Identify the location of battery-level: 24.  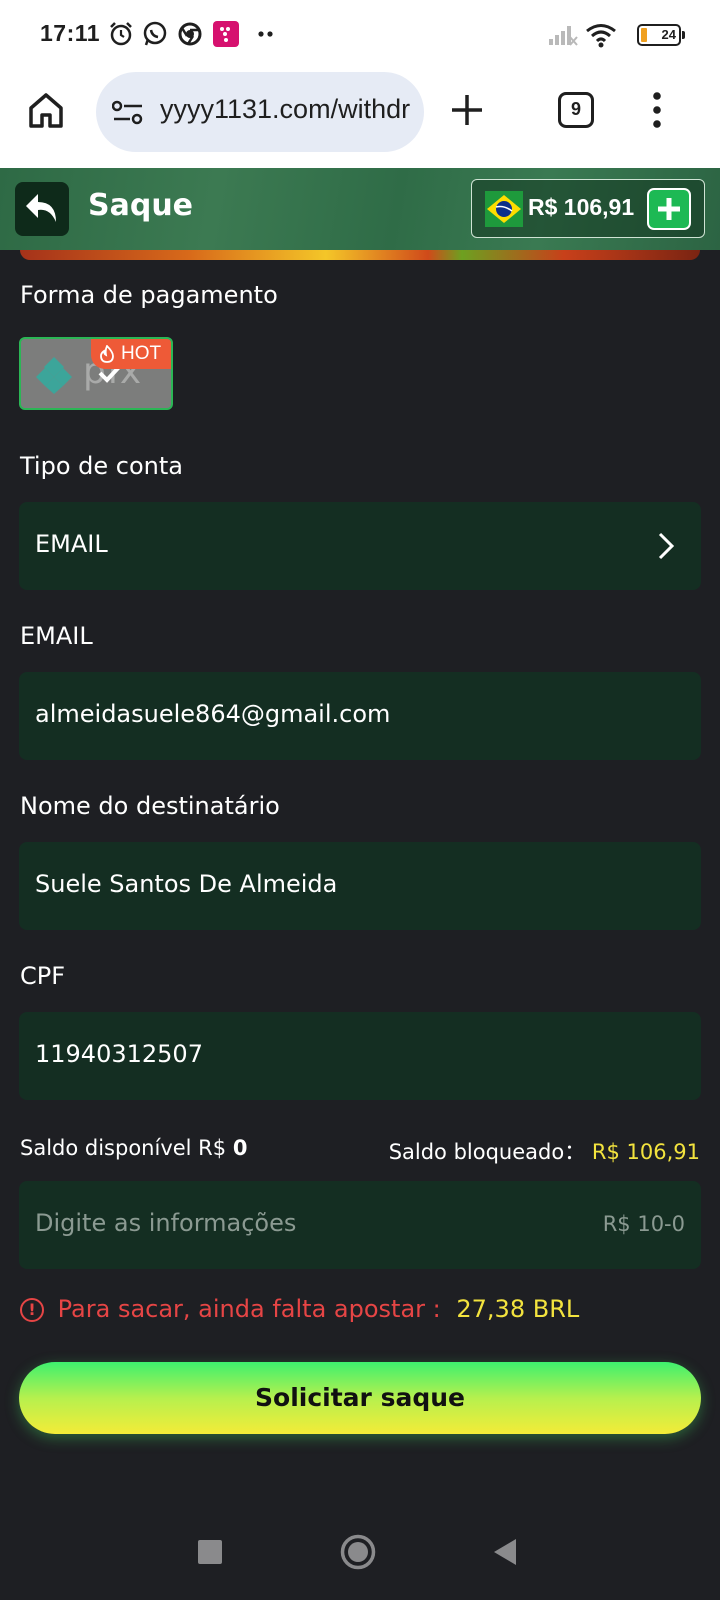
(668, 34).